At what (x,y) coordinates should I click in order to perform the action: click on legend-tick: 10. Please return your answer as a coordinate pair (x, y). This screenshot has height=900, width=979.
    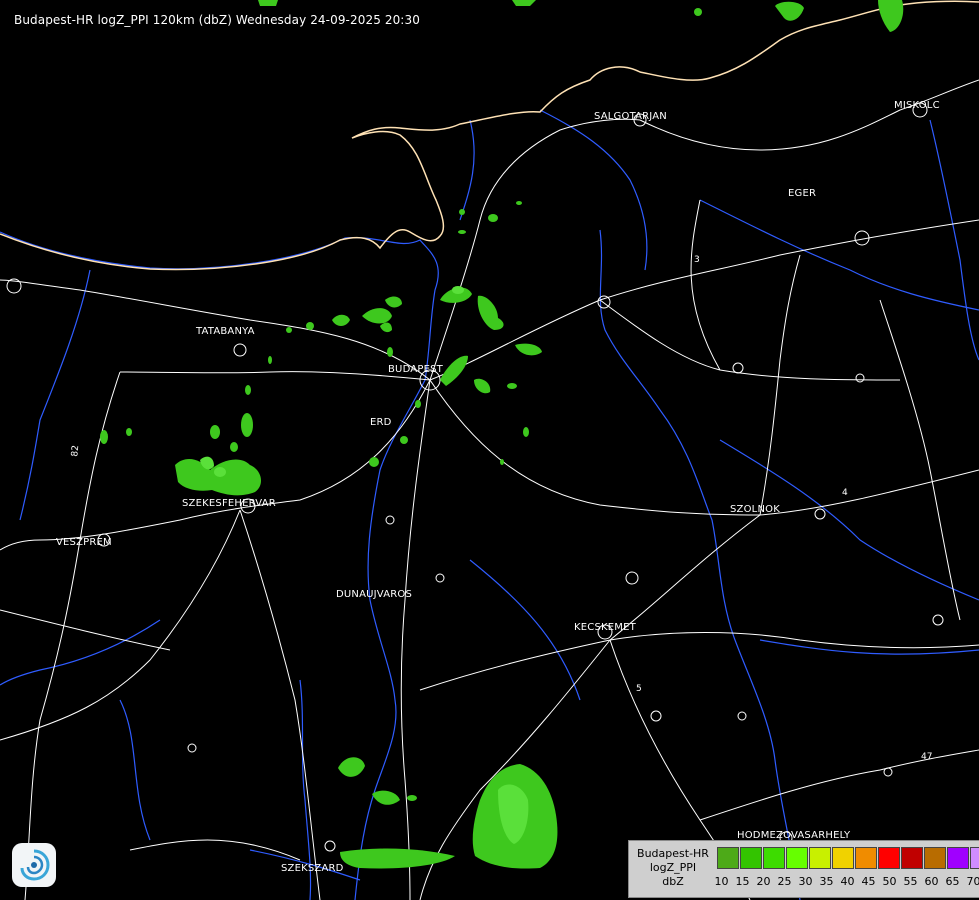
    Looking at the image, I should click on (721, 881).